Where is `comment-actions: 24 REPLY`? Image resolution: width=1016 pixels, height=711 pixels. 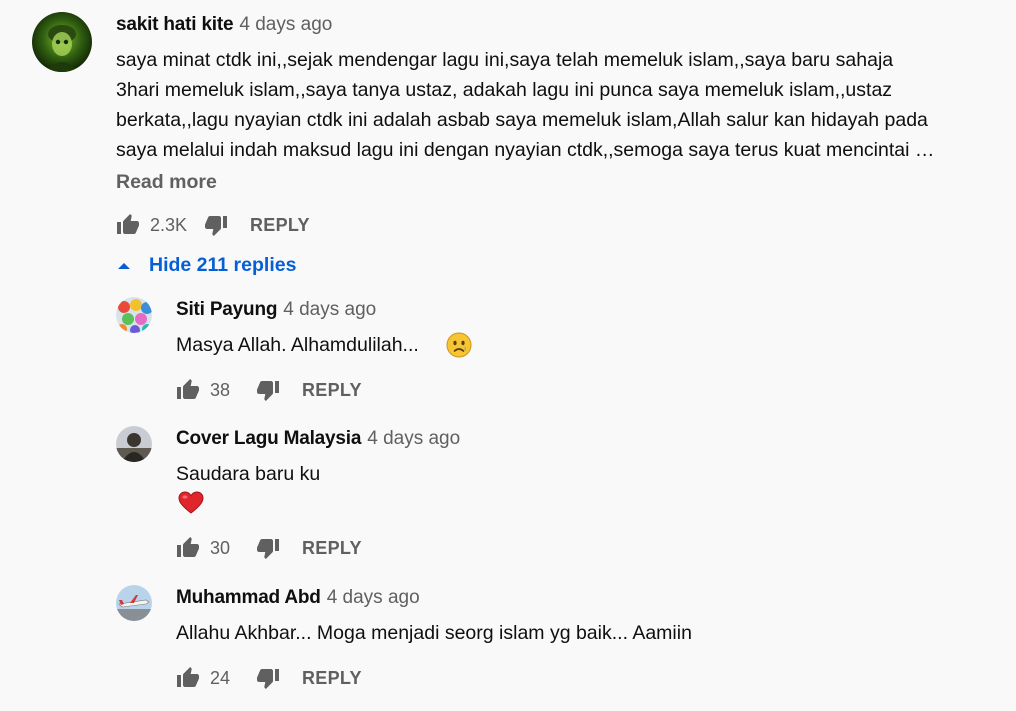
comment-actions: 24 REPLY is located at coordinates (268, 678).